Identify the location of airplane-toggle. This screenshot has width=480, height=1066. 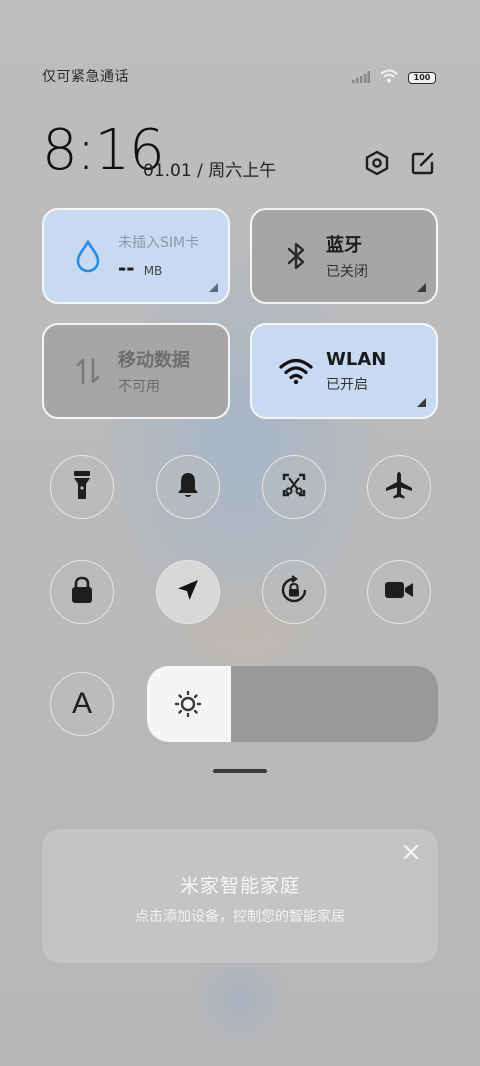
(399, 487).